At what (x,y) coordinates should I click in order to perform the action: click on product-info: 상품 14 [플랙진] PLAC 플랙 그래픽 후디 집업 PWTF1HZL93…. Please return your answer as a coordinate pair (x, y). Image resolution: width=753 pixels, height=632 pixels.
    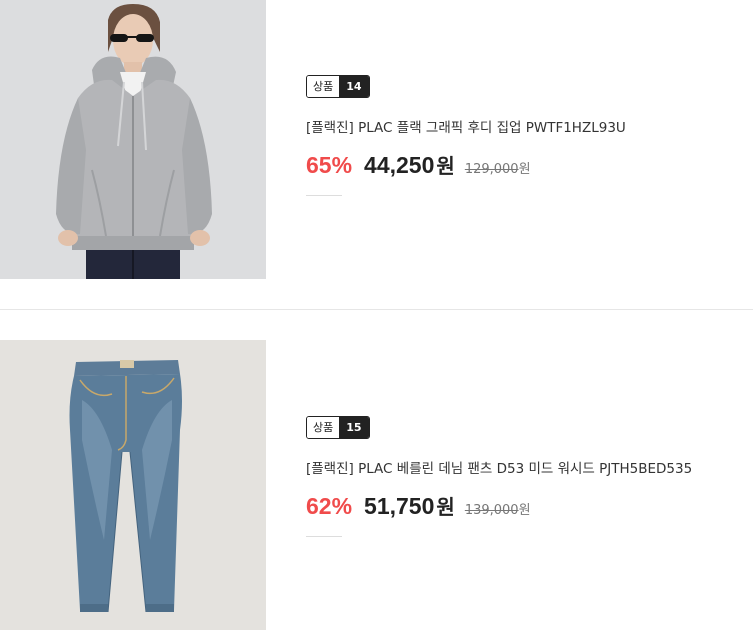
    Looking at the image, I should click on (466, 135).